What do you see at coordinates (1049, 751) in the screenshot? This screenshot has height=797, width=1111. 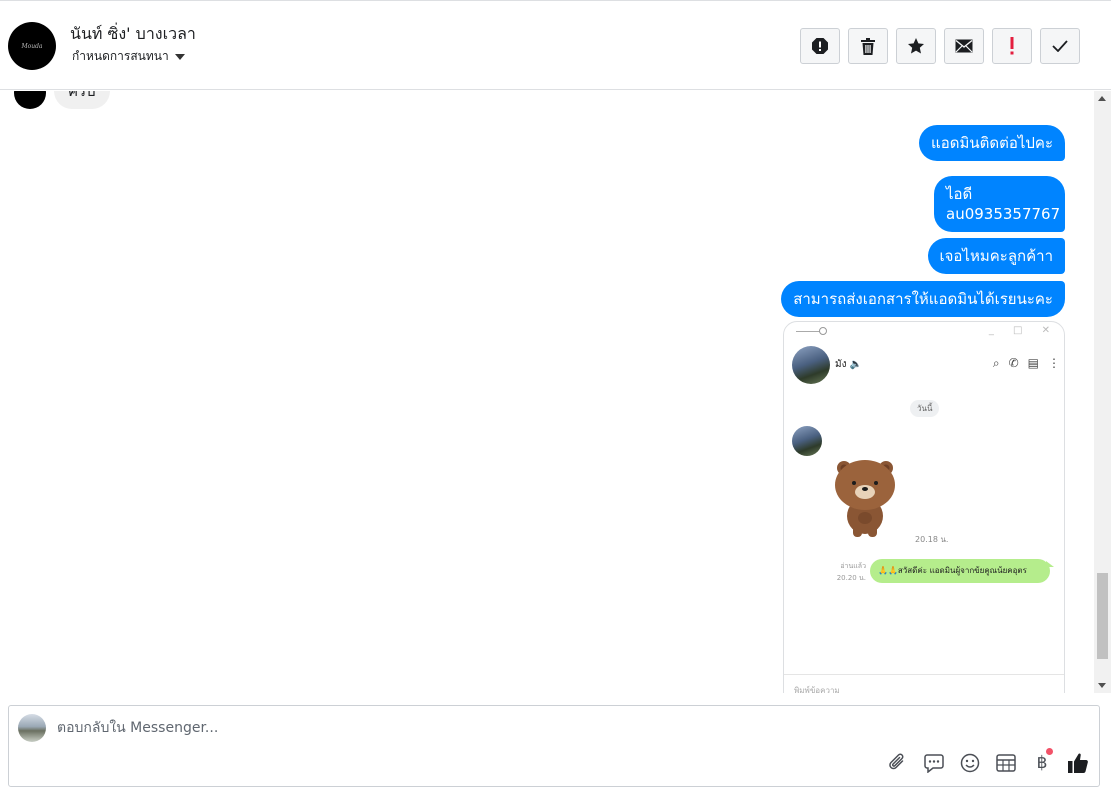 I see `notification-dot` at bounding box center [1049, 751].